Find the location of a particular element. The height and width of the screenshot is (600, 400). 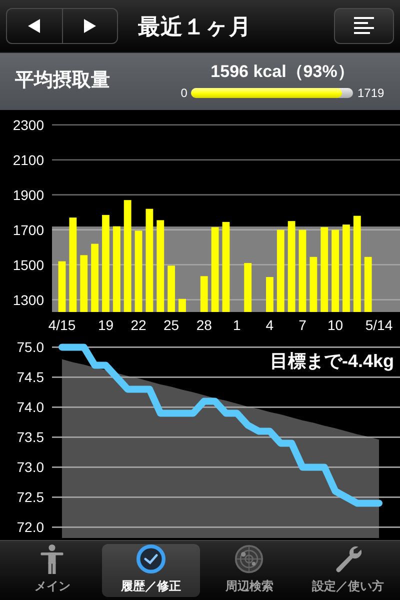

x-axis-label: 28 is located at coordinates (204, 325).